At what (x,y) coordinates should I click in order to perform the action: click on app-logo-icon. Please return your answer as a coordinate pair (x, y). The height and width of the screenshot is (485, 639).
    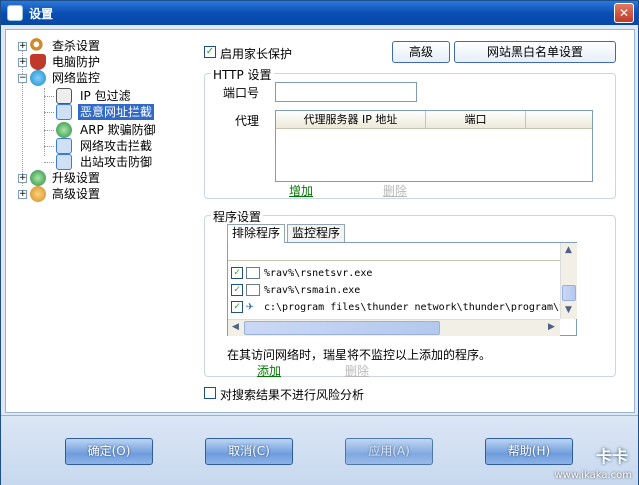
    Looking at the image, I should click on (15, 13).